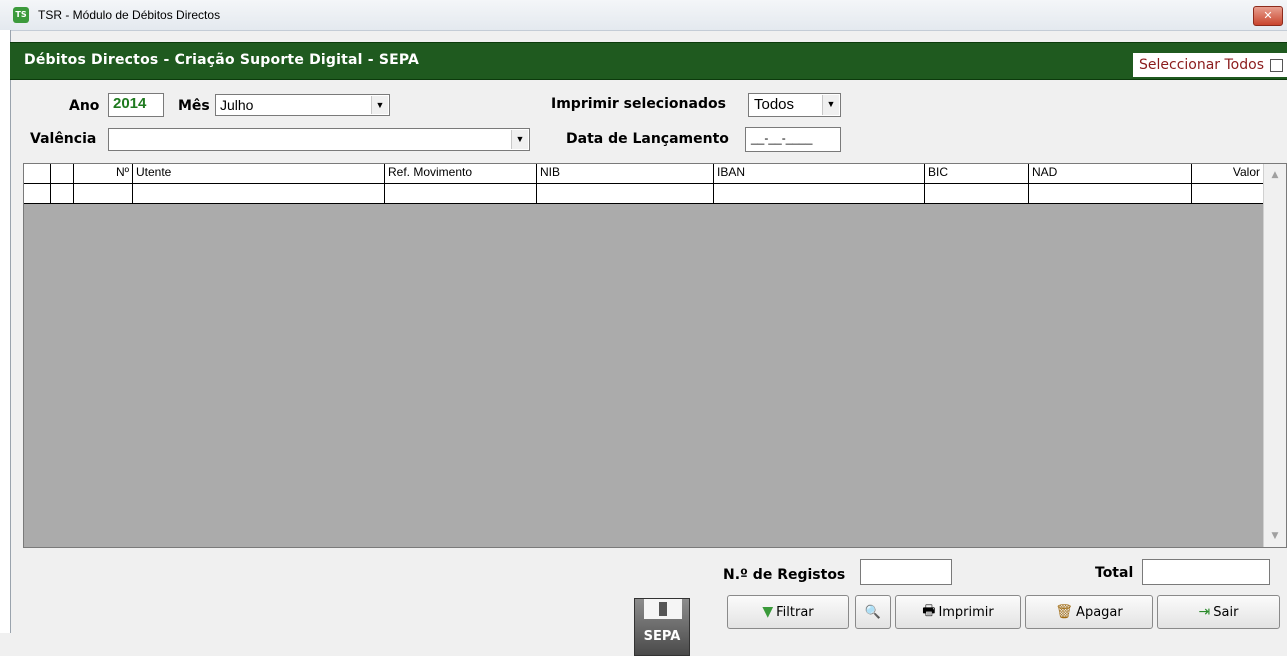  Describe the element at coordinates (1275, 175) in the screenshot. I see `scroll-up-icon: ▲` at that location.